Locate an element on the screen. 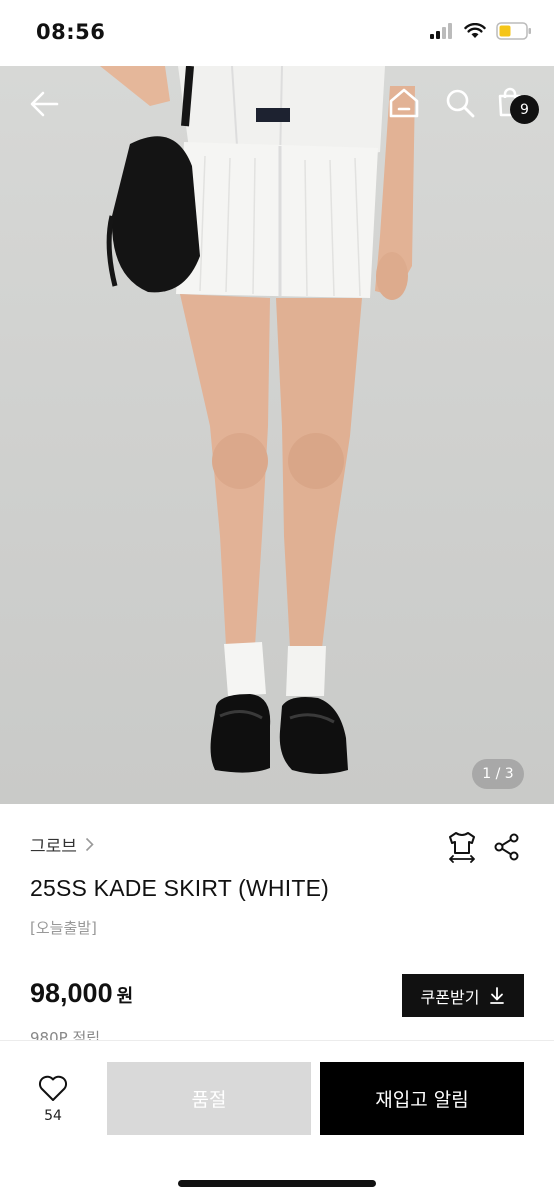 The height and width of the screenshot is (1200, 554). status-icons is located at coordinates (481, 31).